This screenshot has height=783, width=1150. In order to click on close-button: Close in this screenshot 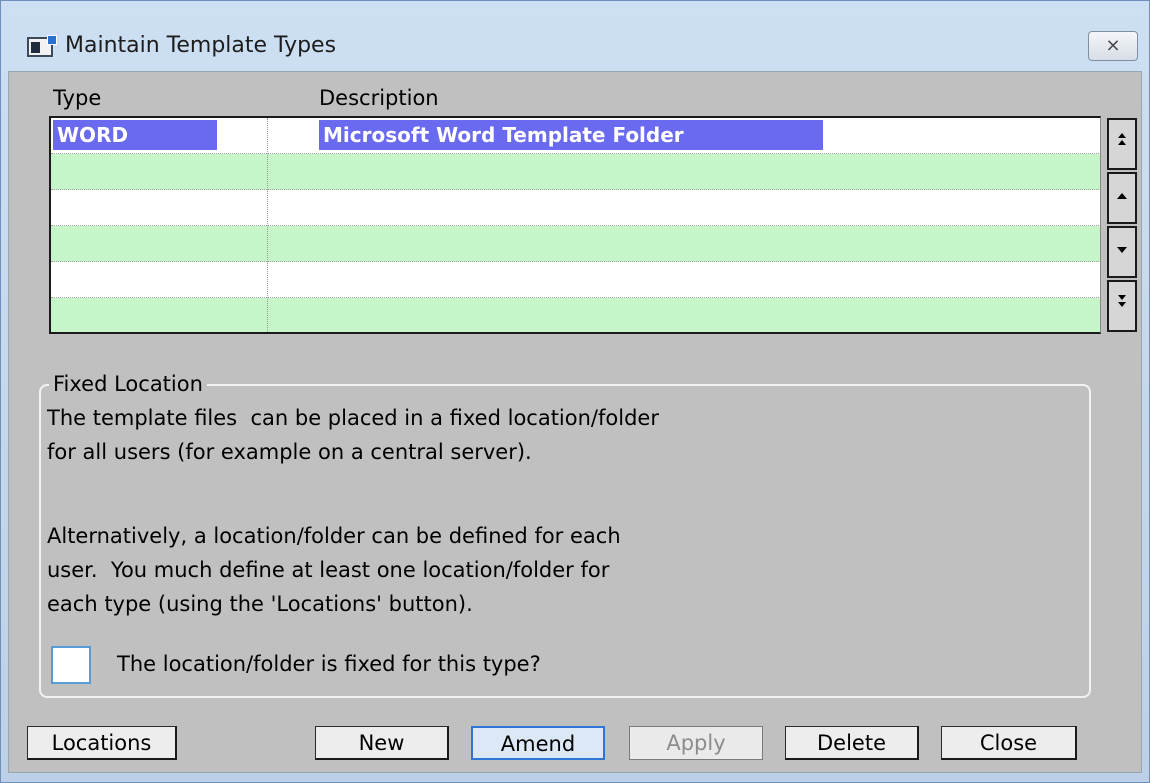, I will do `click(1009, 743)`.